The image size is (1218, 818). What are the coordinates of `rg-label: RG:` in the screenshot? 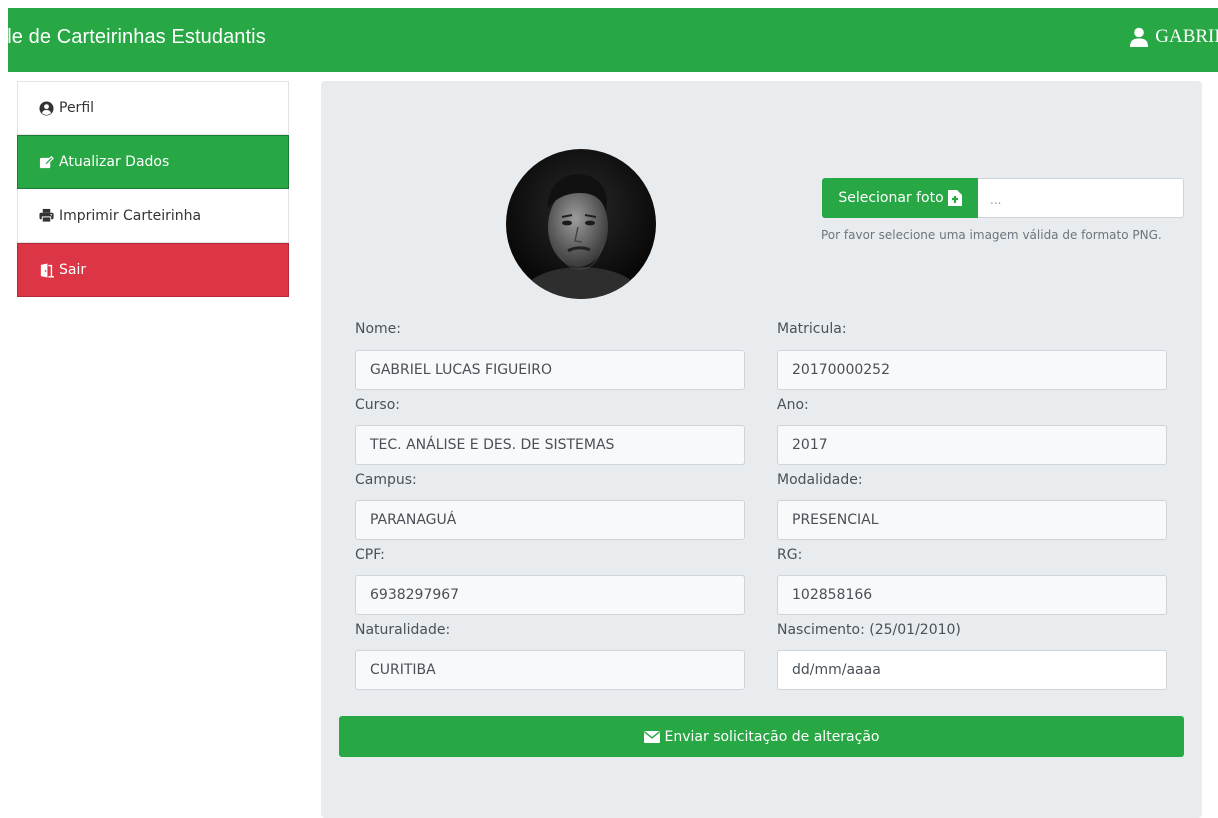 It's located at (790, 555).